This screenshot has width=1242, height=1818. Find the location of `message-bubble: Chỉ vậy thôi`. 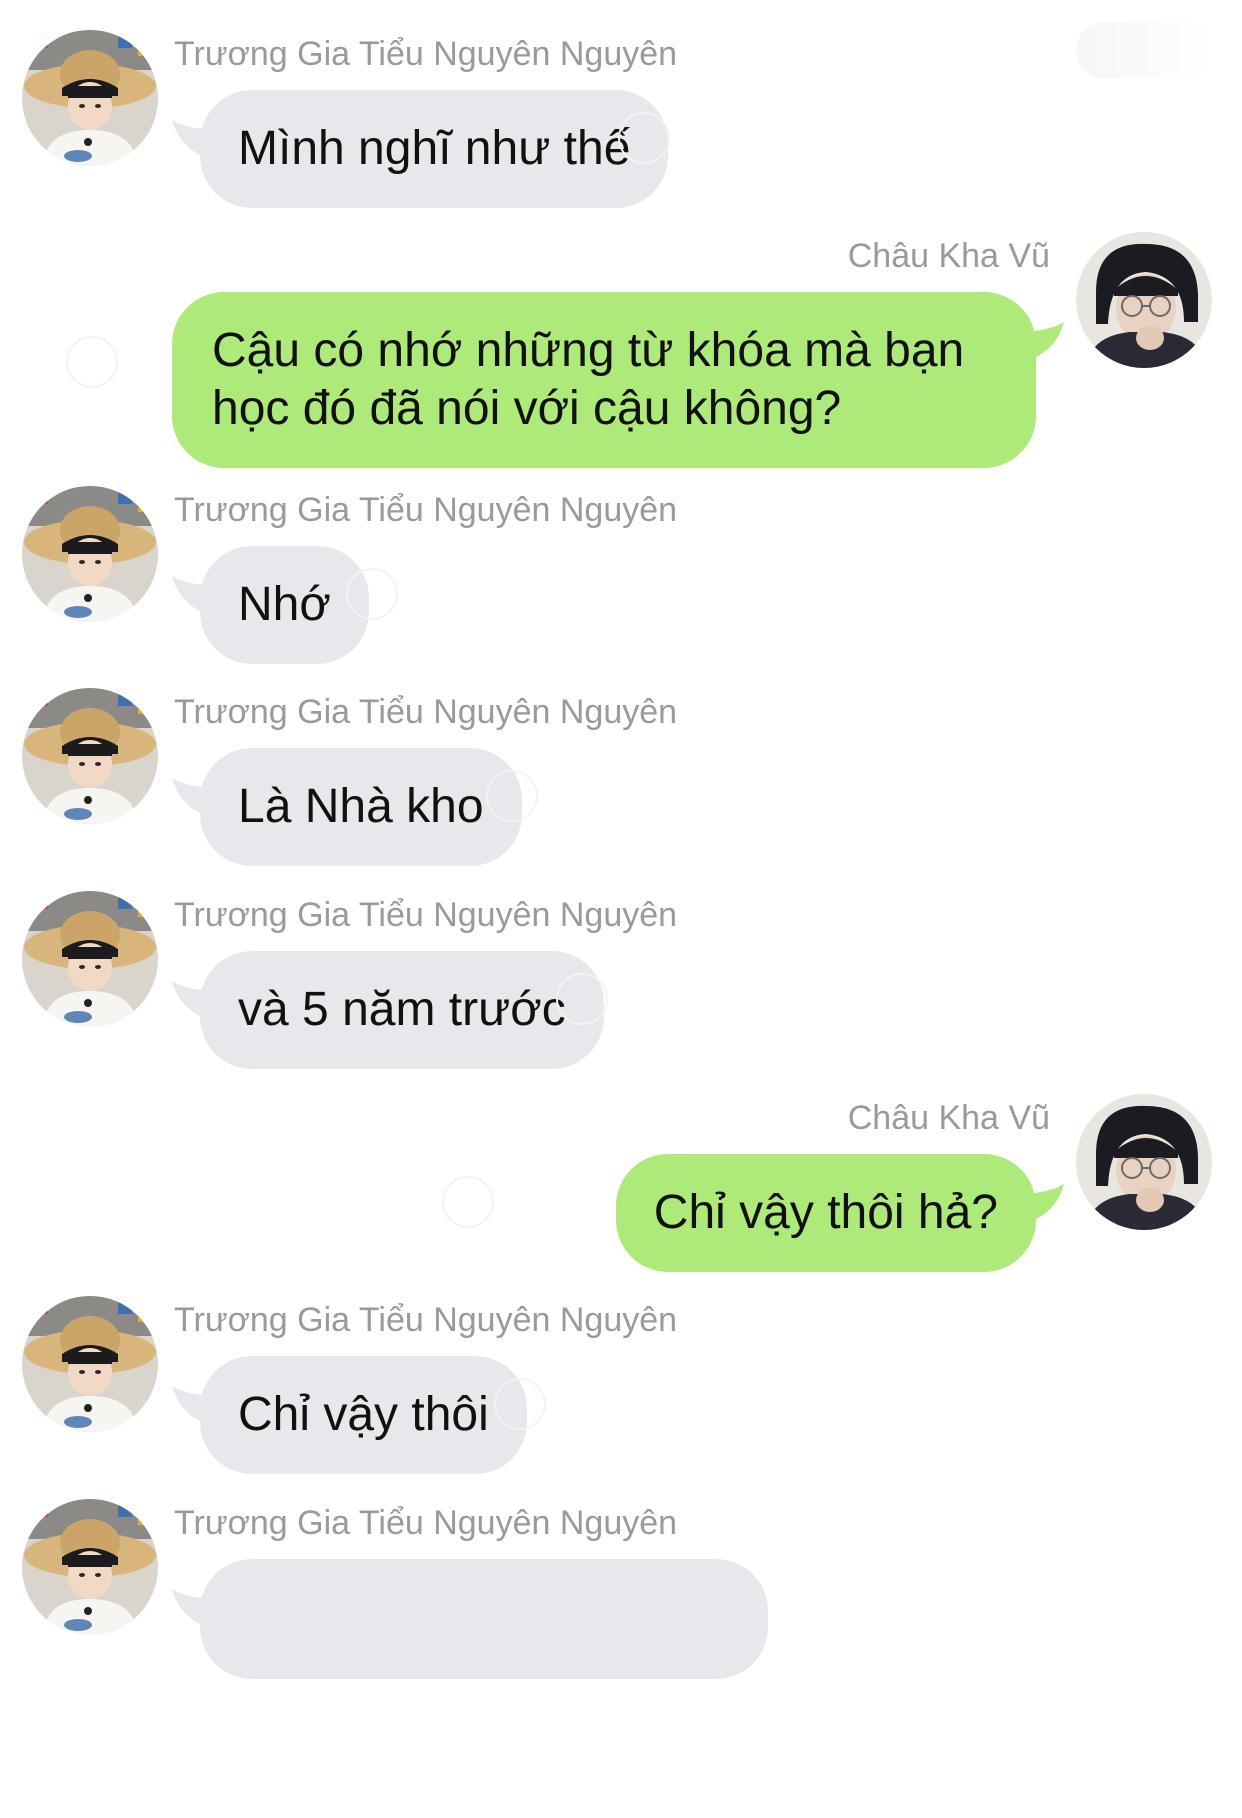

message-bubble: Chỉ vậy thôi is located at coordinates (363, 1415).